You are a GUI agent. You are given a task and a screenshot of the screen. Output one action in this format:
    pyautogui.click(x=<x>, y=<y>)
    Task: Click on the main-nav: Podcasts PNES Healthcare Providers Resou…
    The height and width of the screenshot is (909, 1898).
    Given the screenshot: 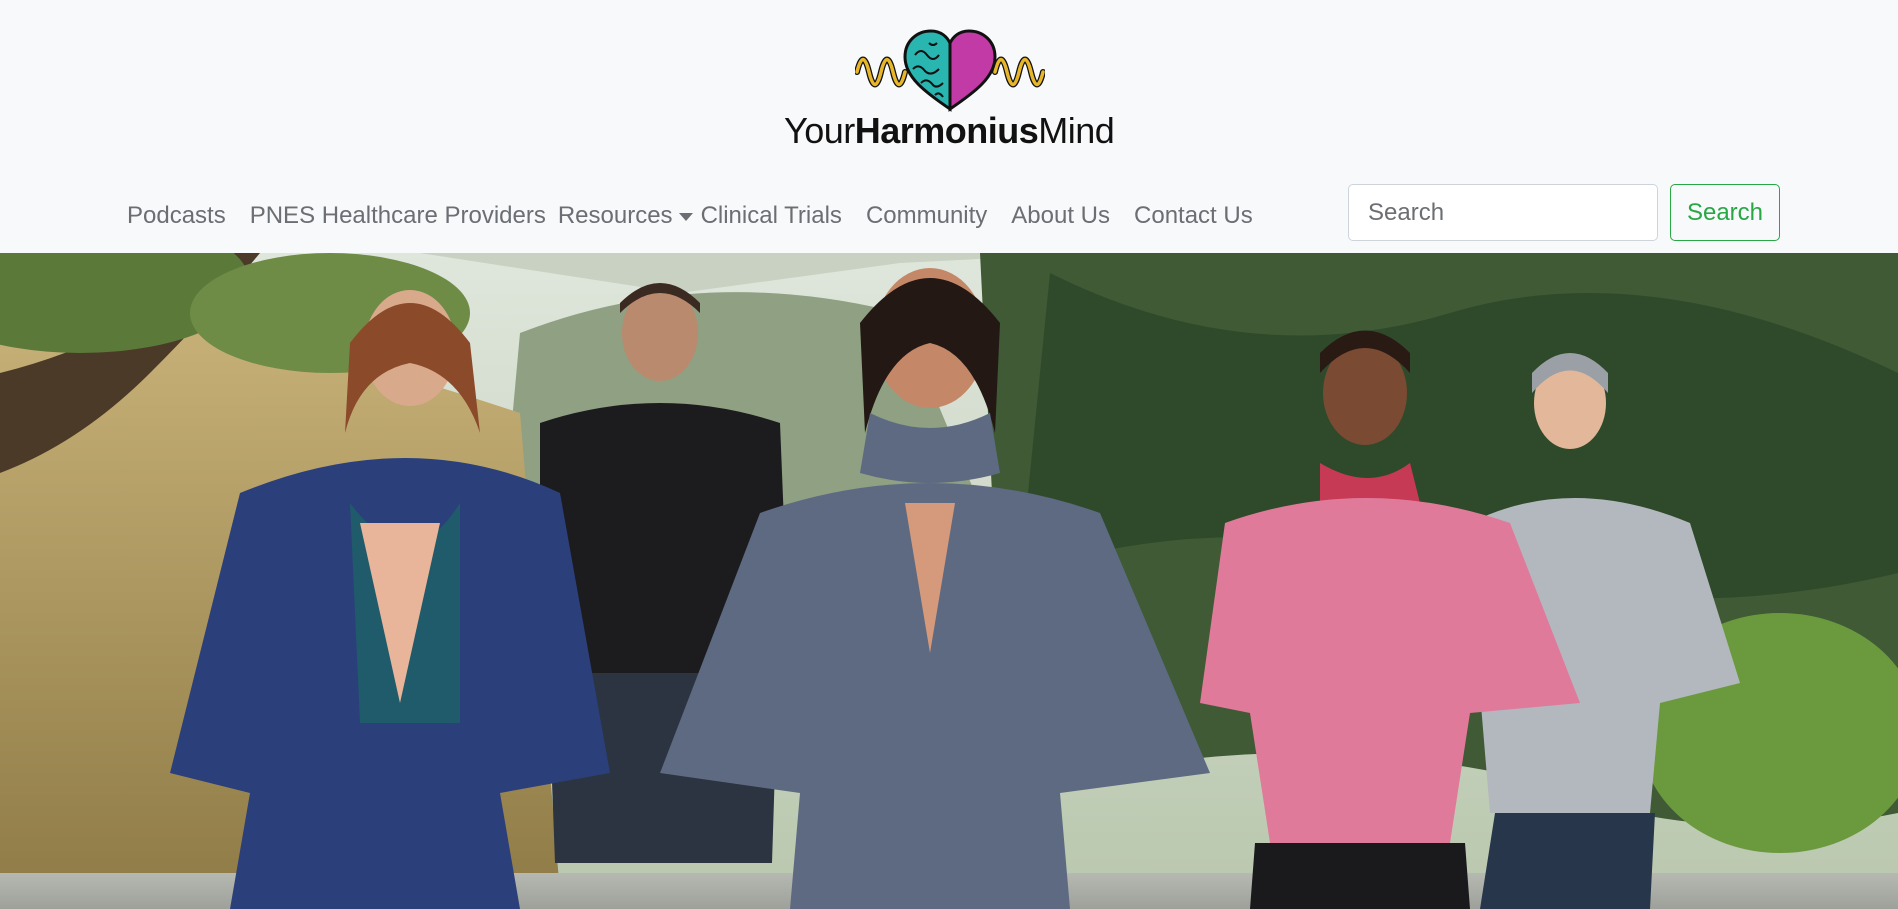 What is the action you would take?
    pyautogui.click(x=690, y=216)
    